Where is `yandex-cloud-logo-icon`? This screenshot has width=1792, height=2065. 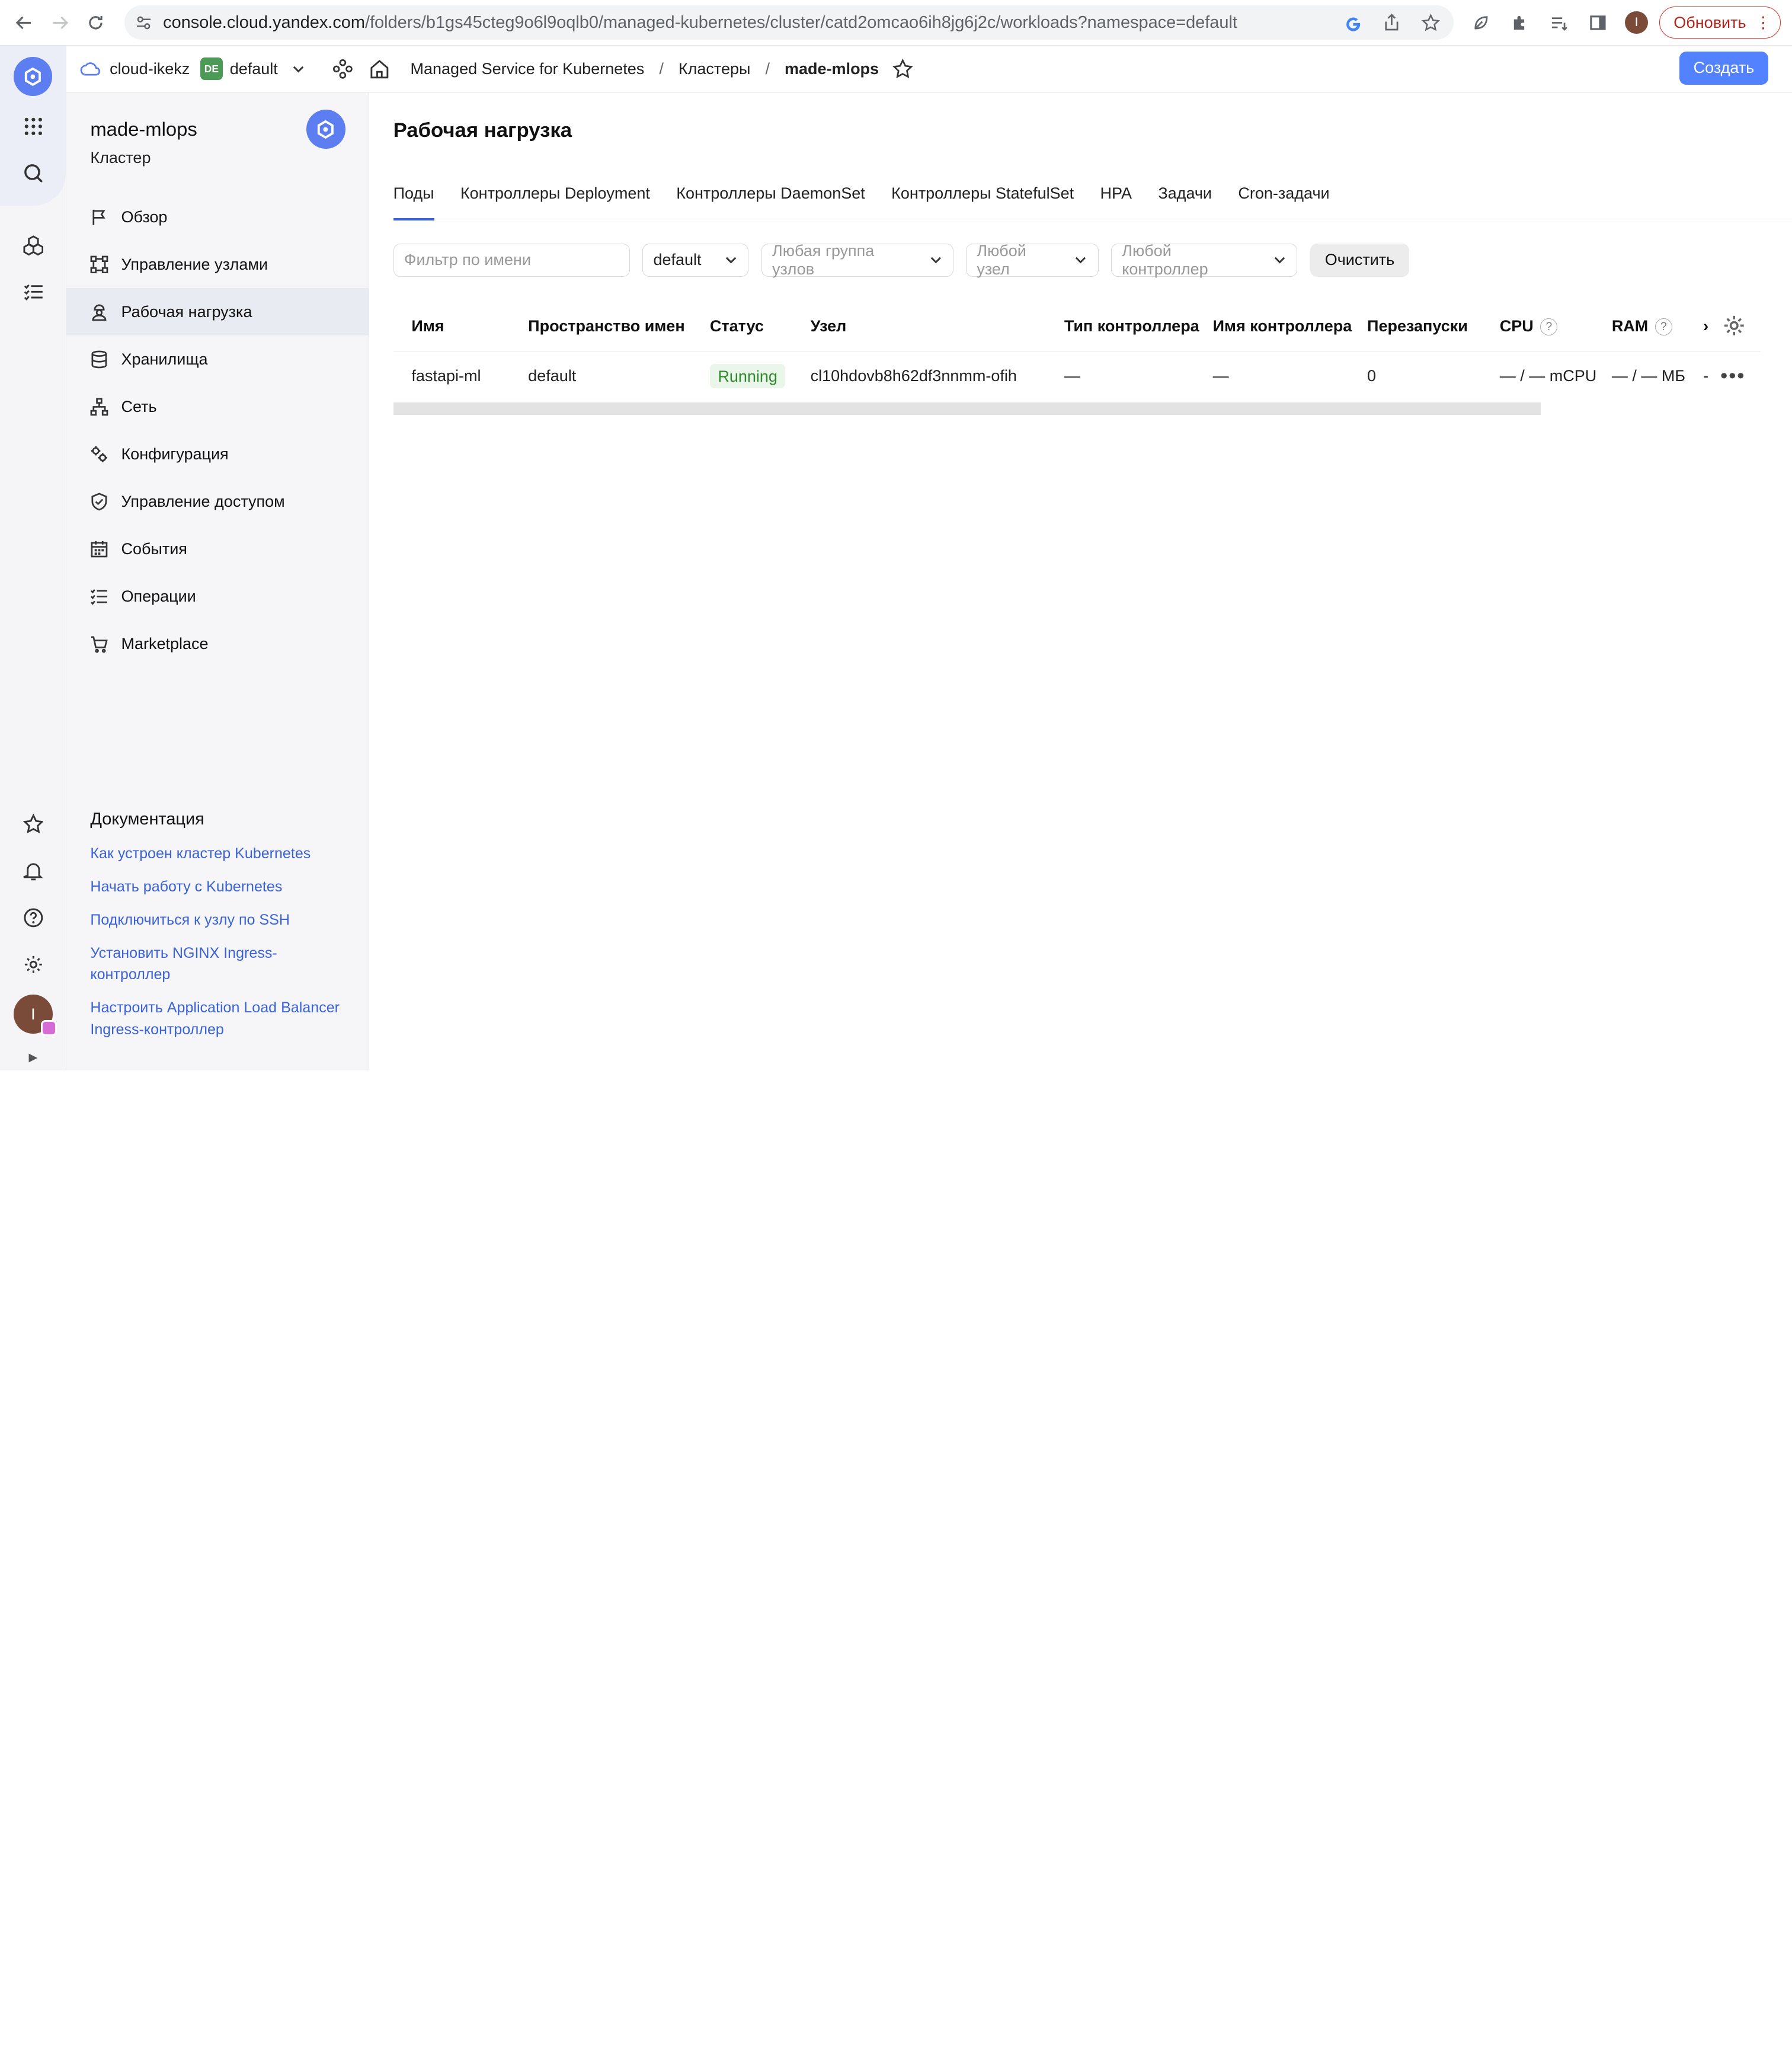
yandex-cloud-logo-icon is located at coordinates (33, 77).